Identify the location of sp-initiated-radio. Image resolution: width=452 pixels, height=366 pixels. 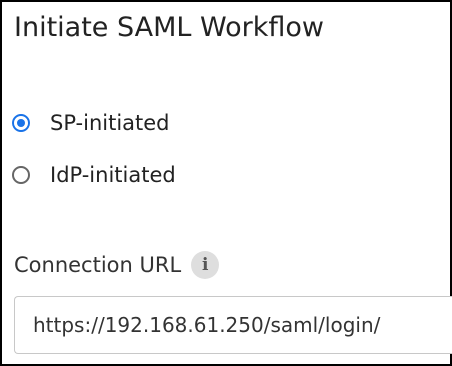
(21, 123).